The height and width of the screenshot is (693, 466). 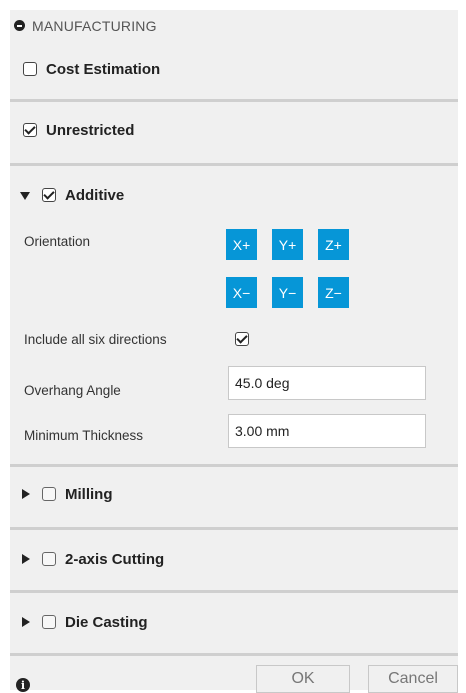 I want to click on cancel-button: Cancel, so click(x=413, y=679).